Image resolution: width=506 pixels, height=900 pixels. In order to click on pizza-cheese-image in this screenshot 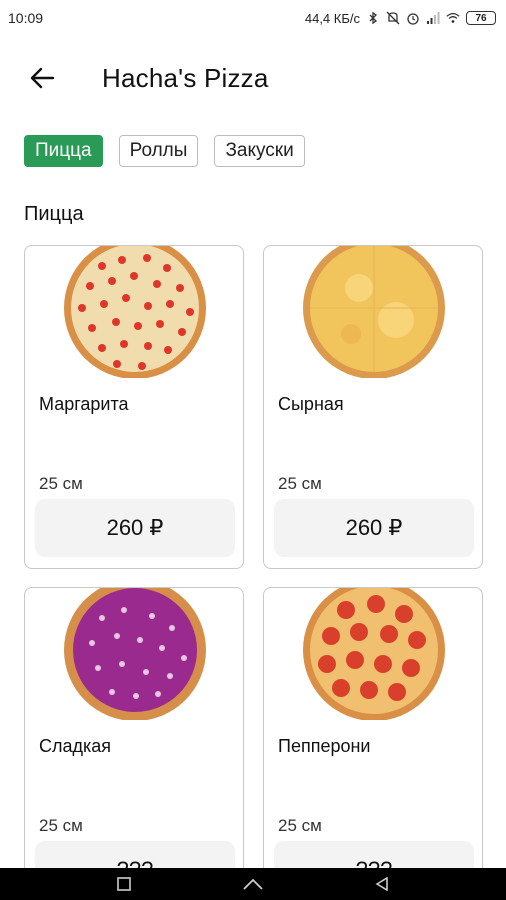, I will do `click(374, 312)`.